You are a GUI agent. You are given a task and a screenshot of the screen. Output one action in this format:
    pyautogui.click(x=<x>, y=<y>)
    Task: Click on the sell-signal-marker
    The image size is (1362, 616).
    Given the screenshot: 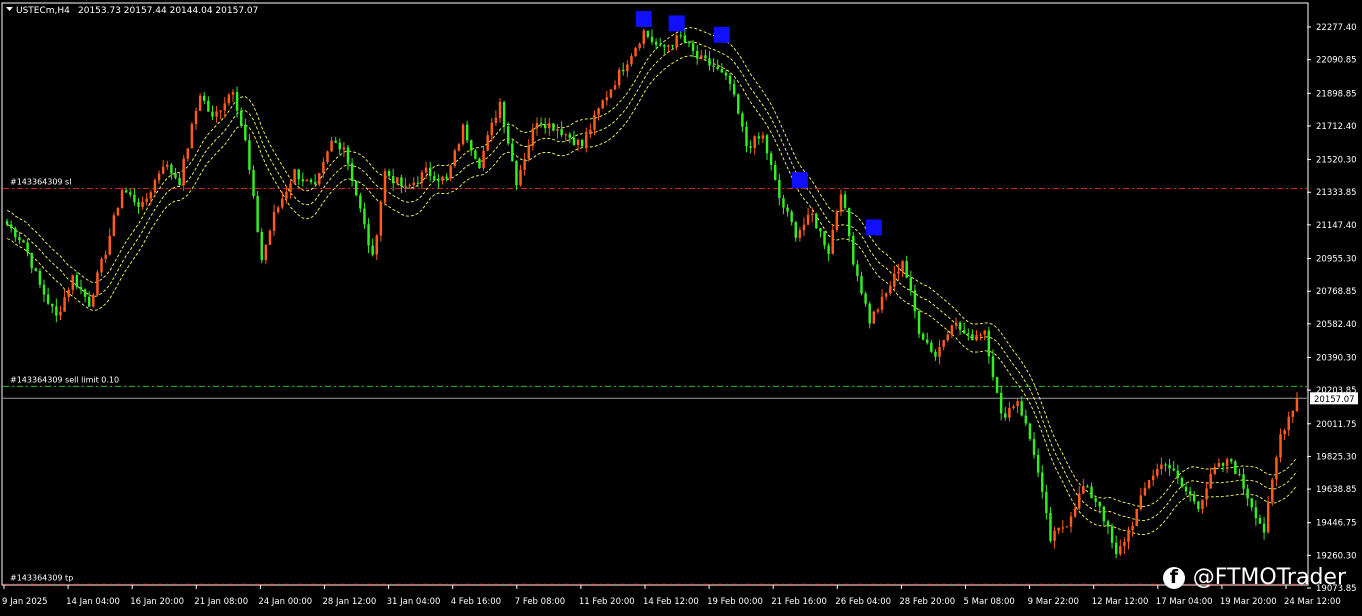 What is the action you would take?
    pyautogui.click(x=643, y=19)
    